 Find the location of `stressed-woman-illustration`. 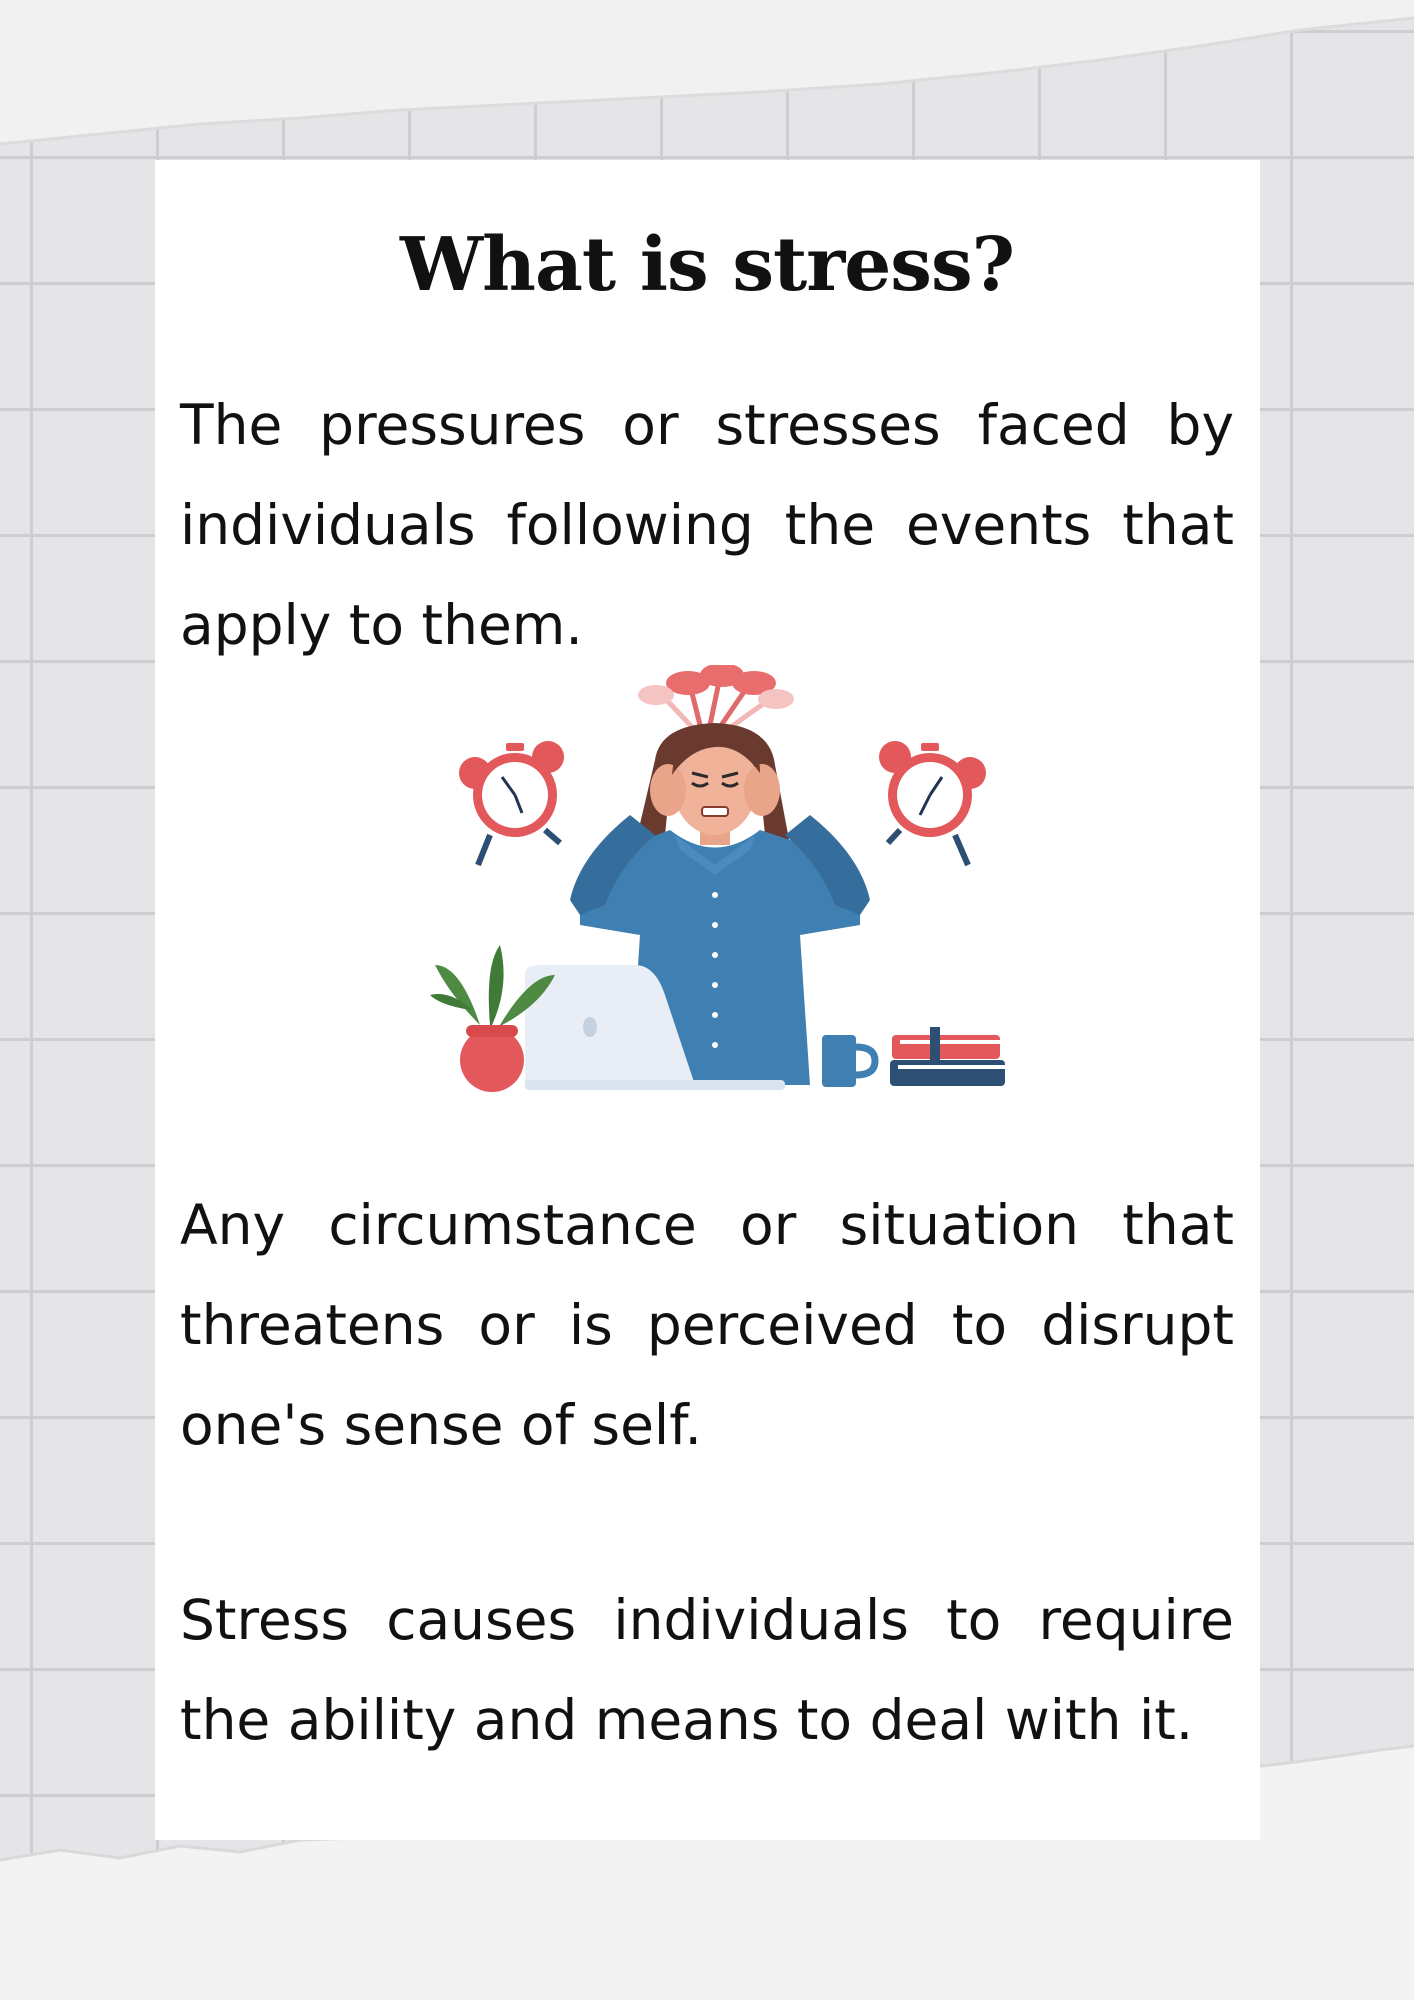

stressed-woman-illustration is located at coordinates (717, 878).